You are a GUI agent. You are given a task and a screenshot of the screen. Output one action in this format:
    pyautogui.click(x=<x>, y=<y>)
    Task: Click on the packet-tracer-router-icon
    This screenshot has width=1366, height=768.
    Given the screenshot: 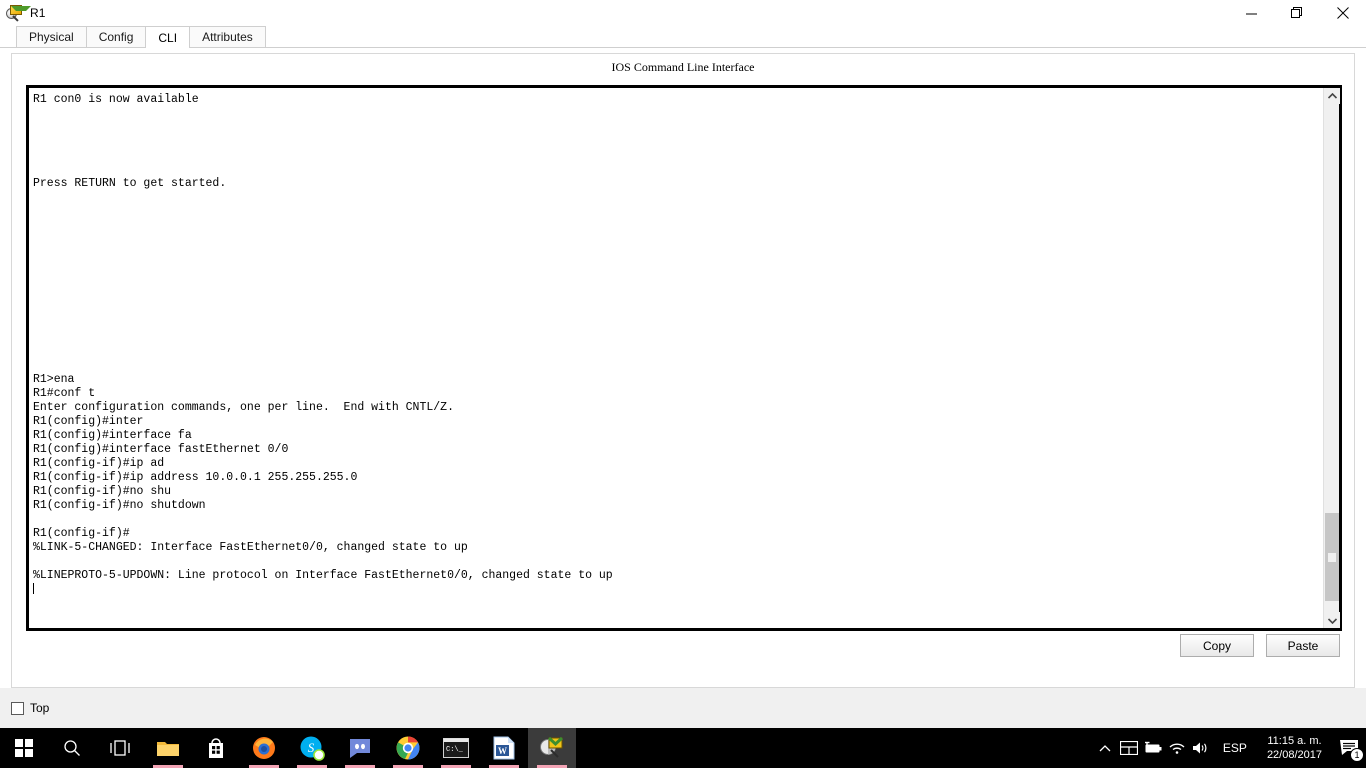 What is the action you would take?
    pyautogui.click(x=18, y=13)
    